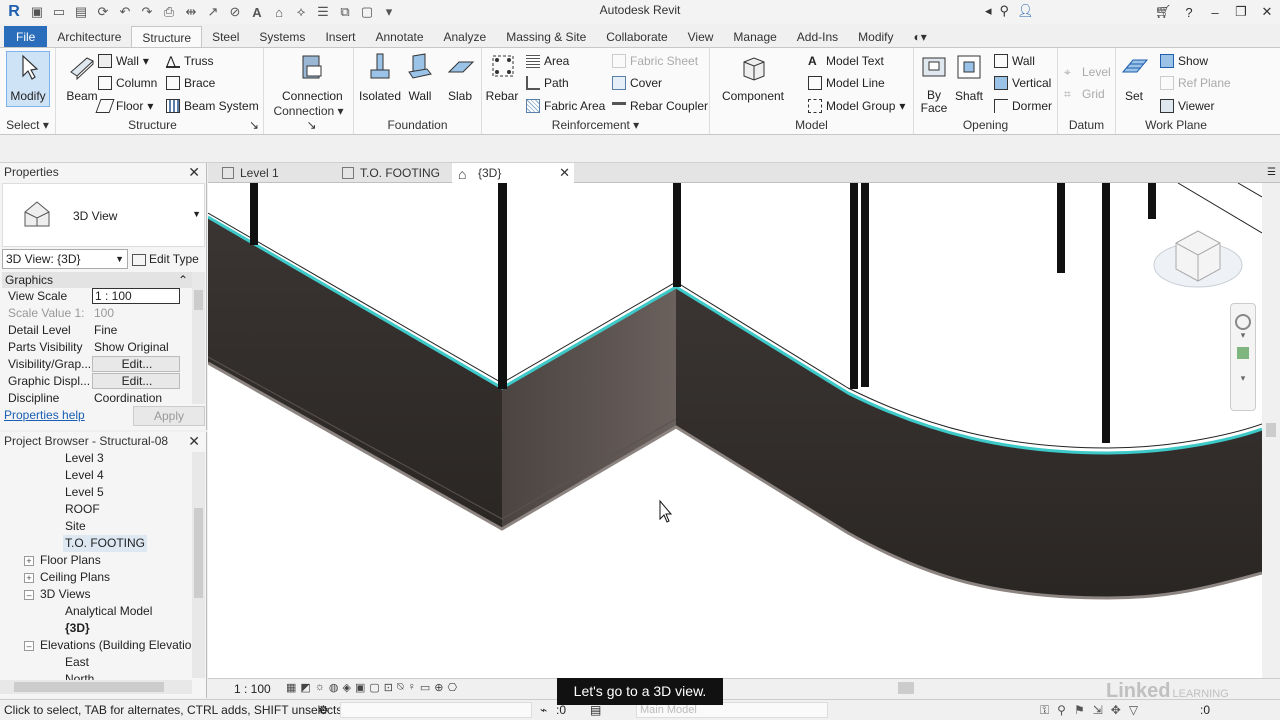  Describe the element at coordinates (194, 172) in the screenshot. I see `close-properties-icon: ✕` at that location.